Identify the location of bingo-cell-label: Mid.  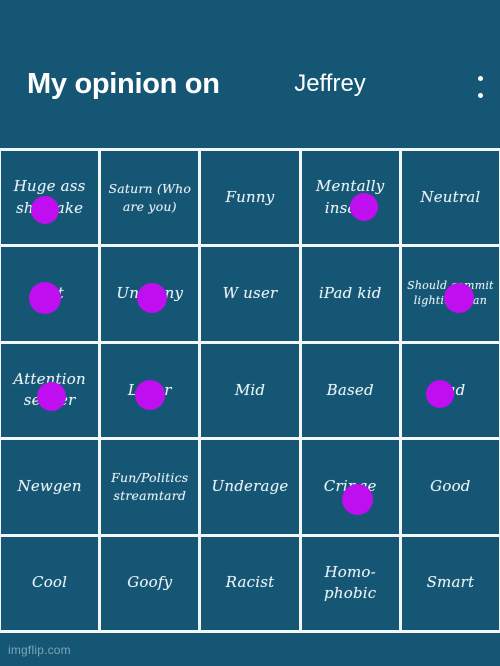
(250, 389).